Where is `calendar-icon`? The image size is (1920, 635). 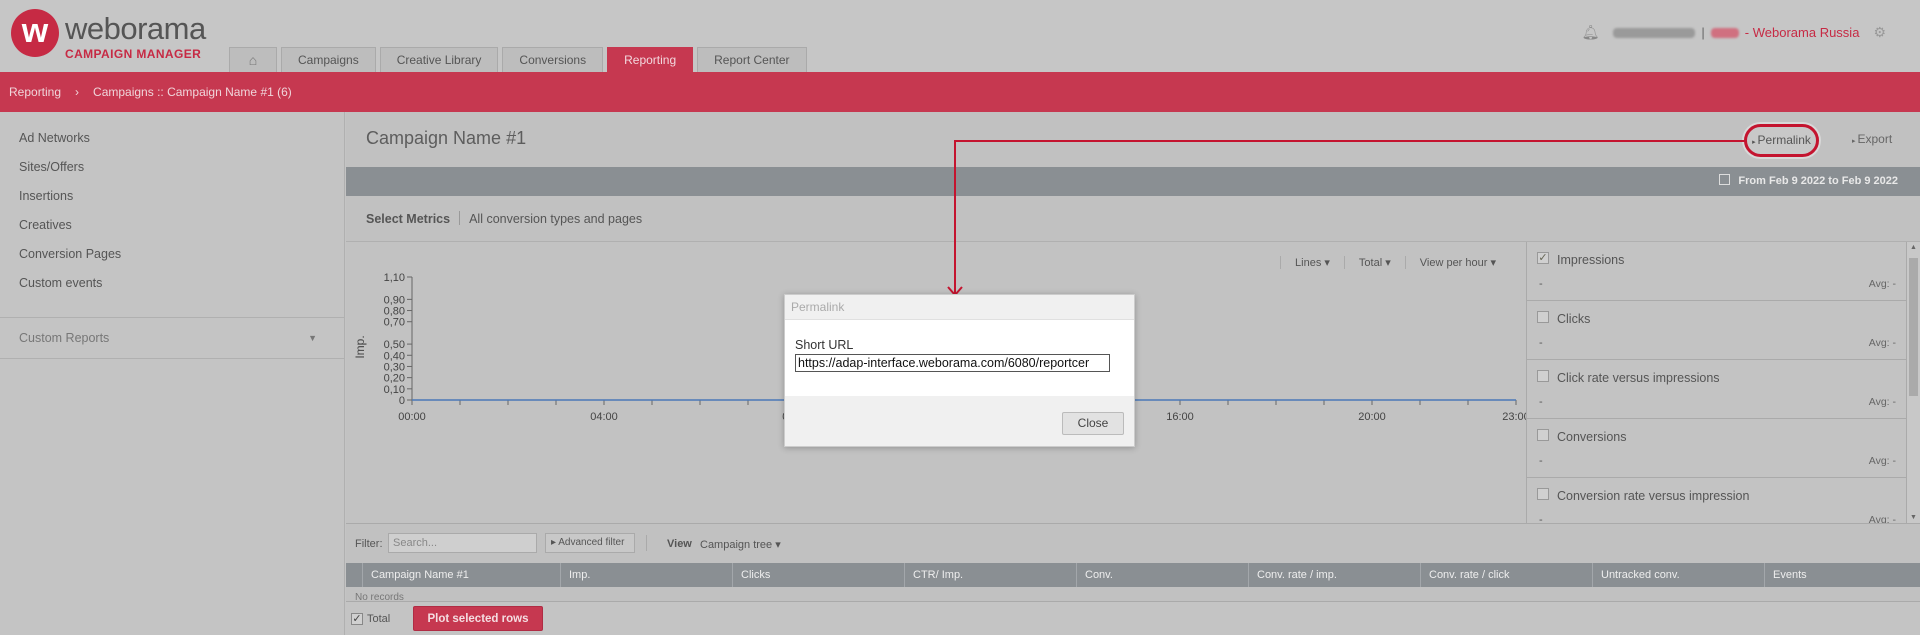
calendar-icon is located at coordinates (1725, 179).